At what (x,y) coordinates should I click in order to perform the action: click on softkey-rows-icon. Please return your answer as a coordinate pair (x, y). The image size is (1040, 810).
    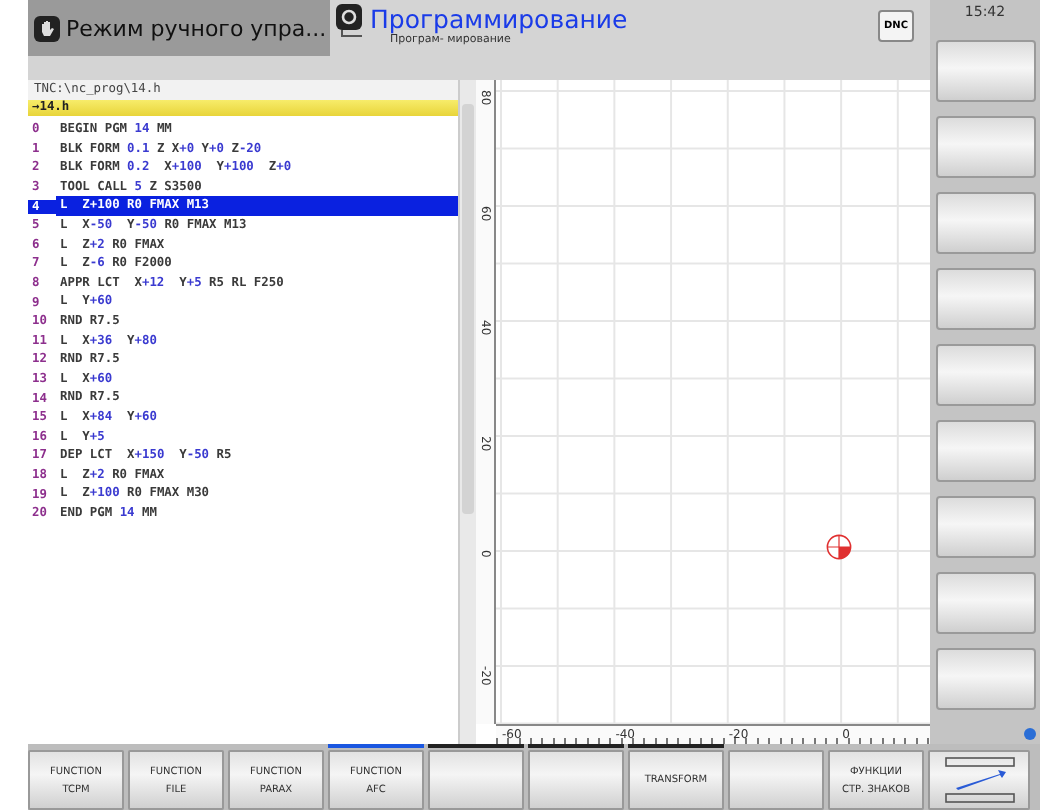
    Looking at the image, I should click on (979, 780).